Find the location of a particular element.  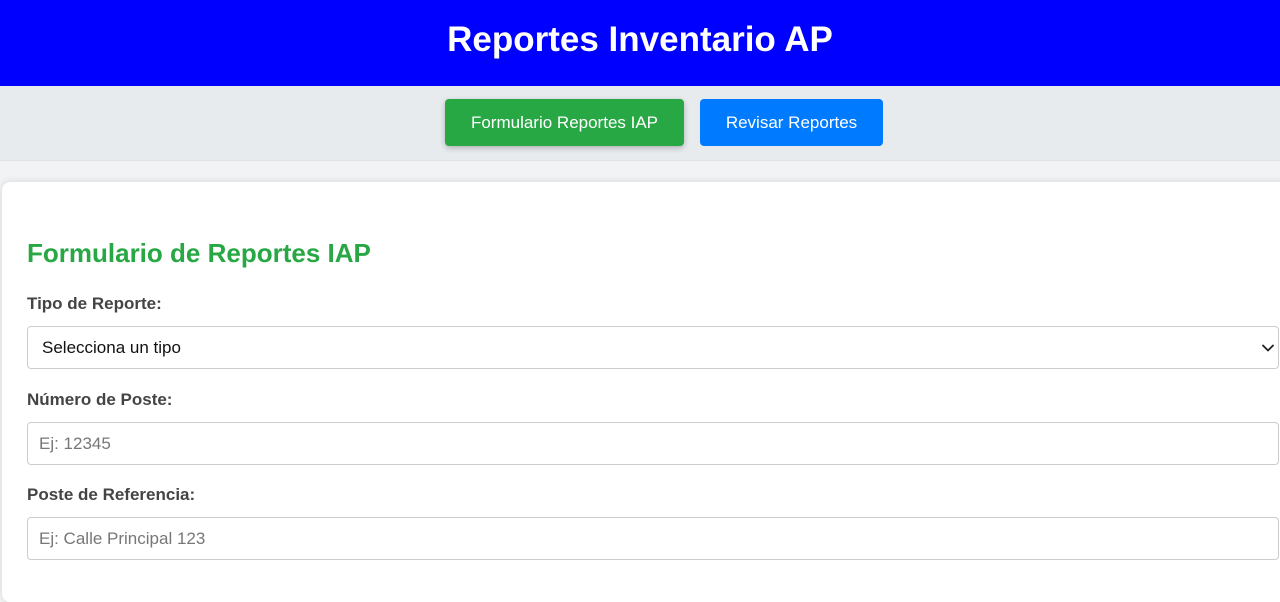

app-header: Reportes Inventario AP is located at coordinates (640, 43).